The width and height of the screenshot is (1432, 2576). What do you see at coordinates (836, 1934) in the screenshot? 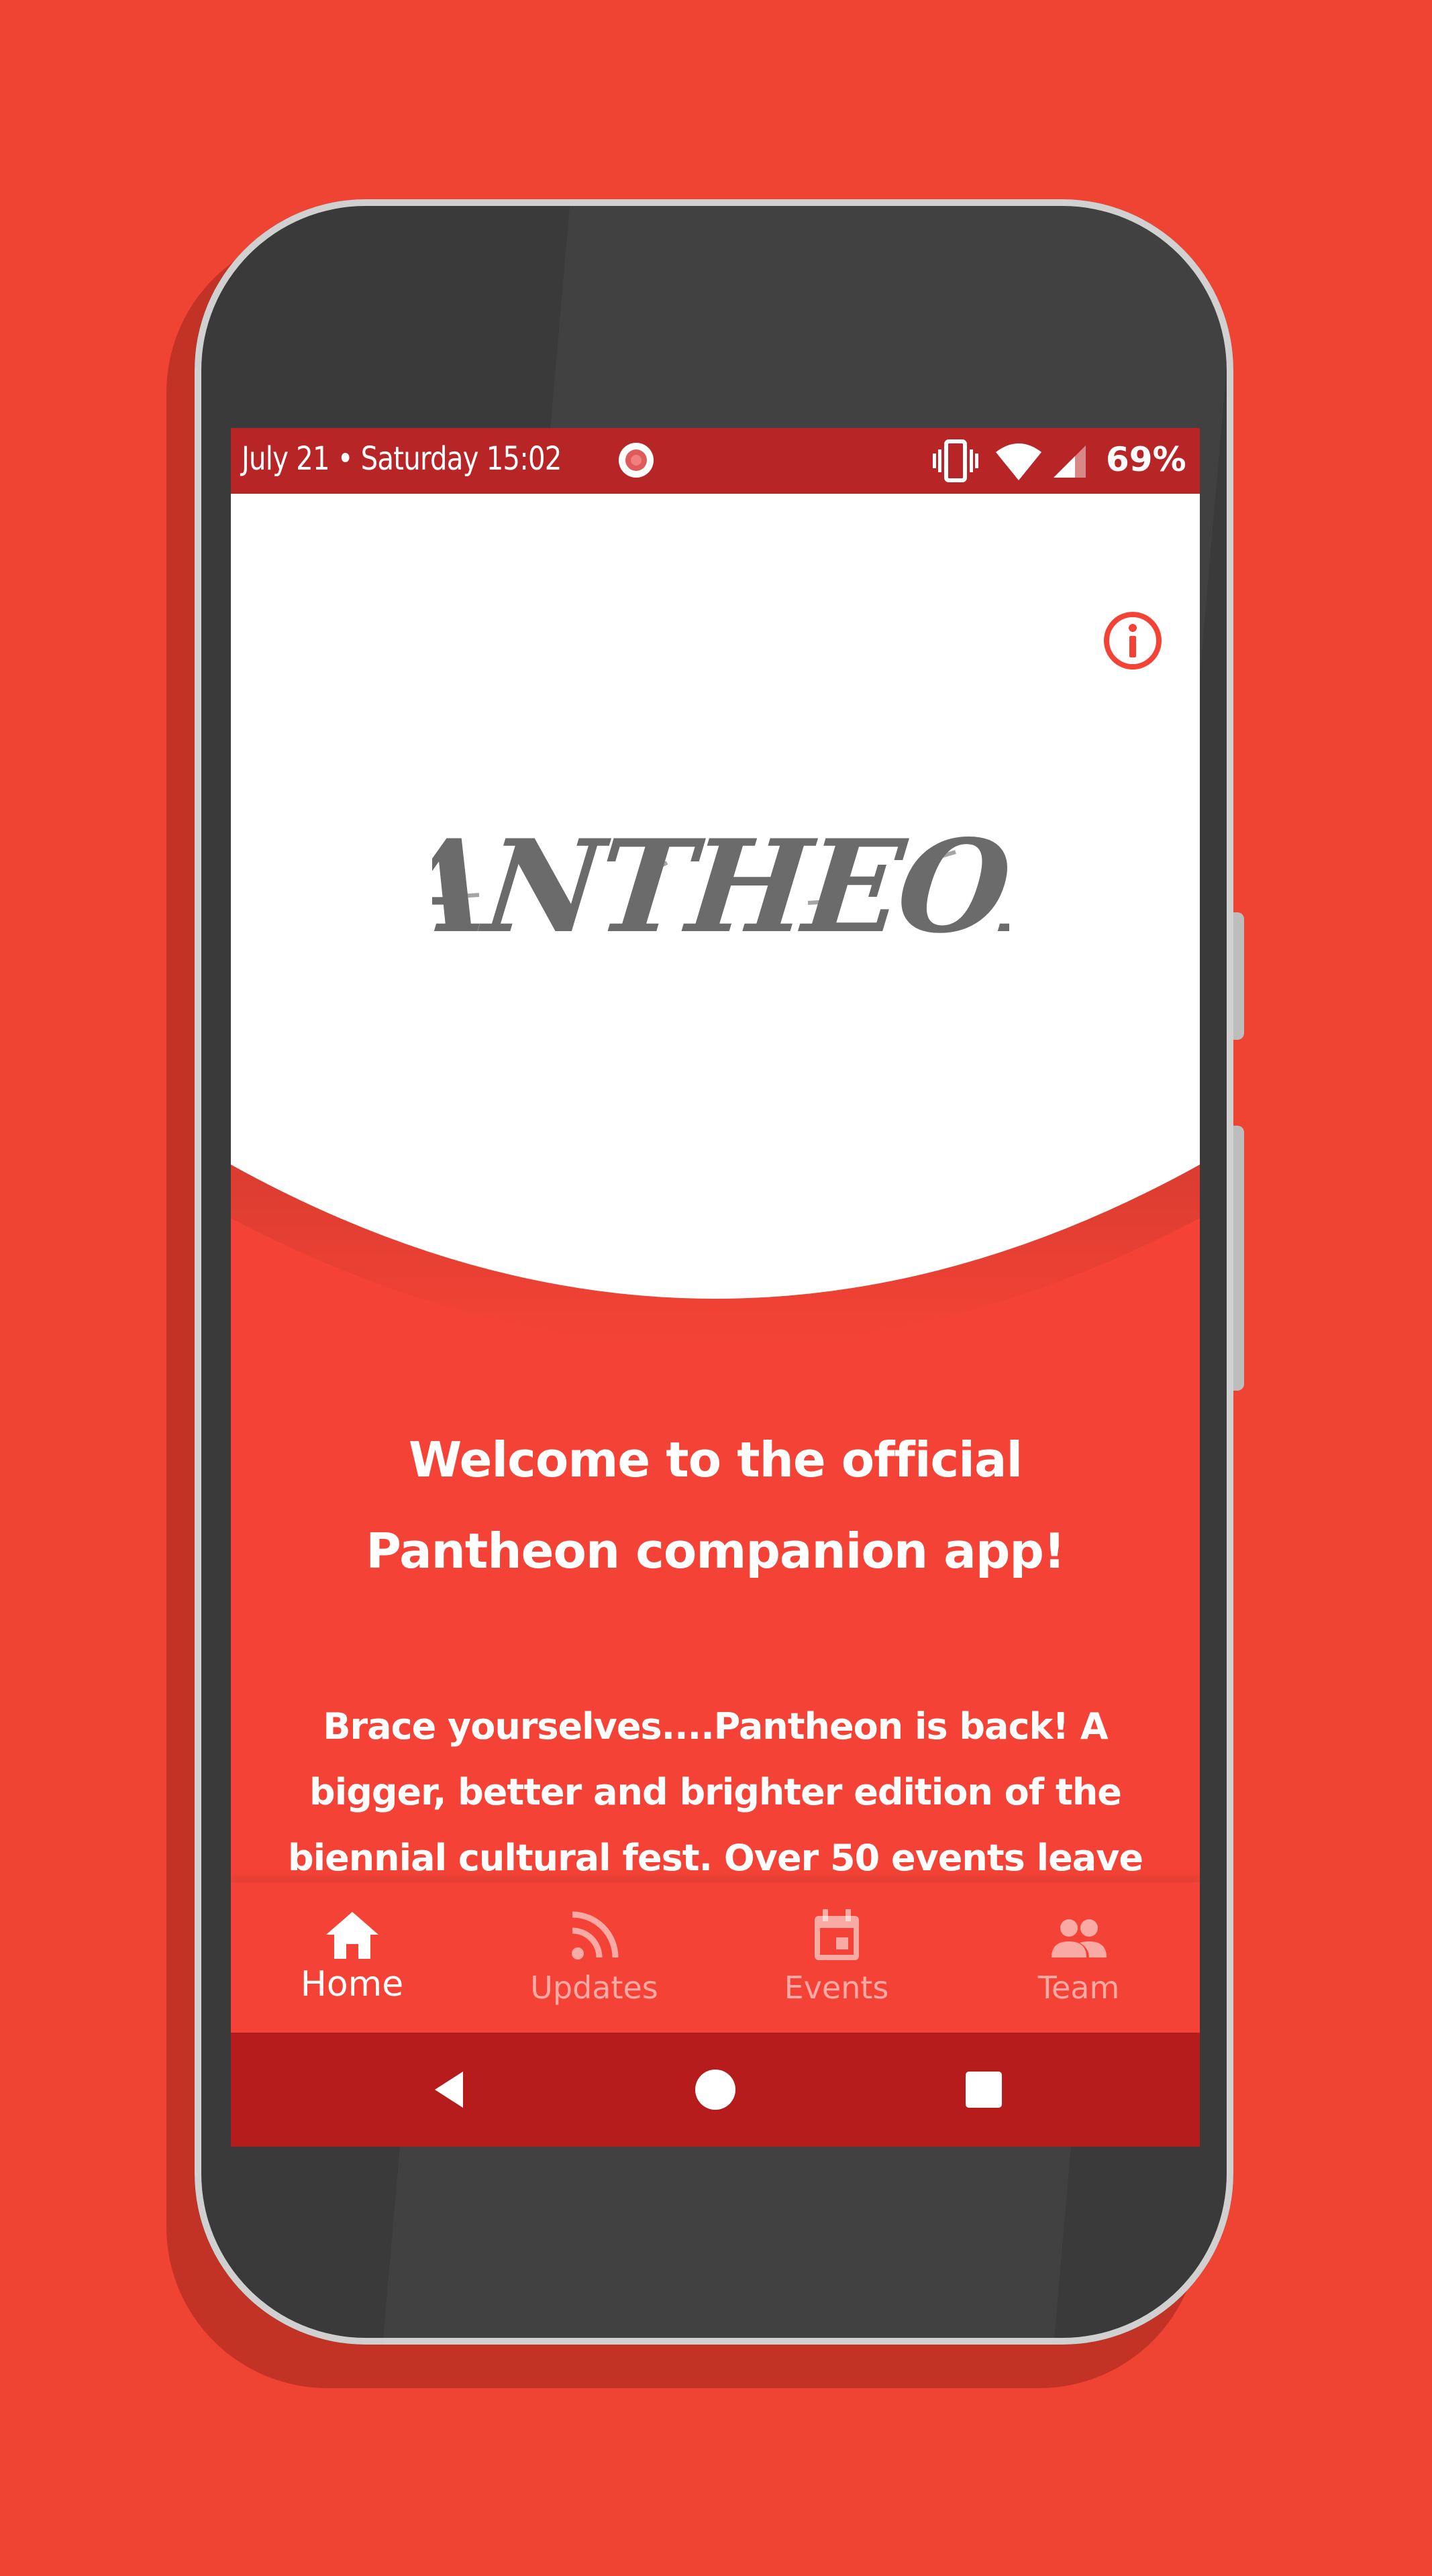
I see `calendar-icon` at bounding box center [836, 1934].